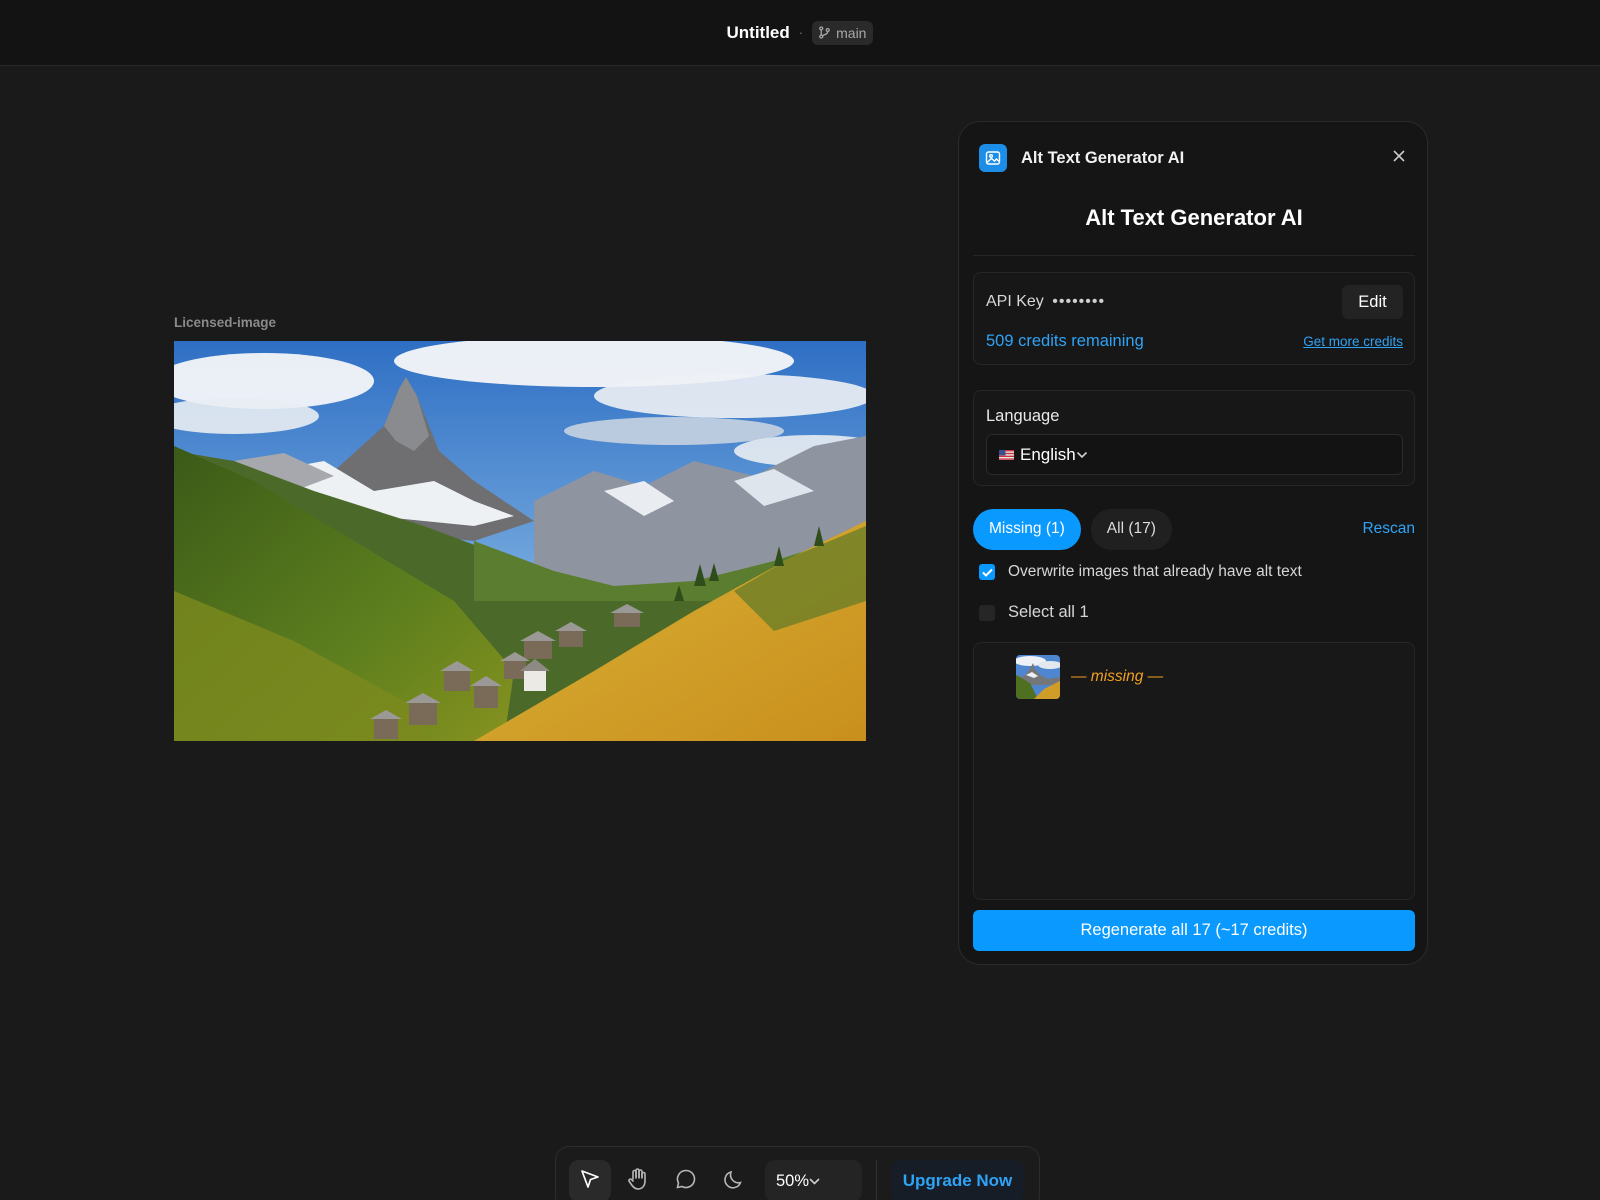 The image size is (1600, 1200). Describe the element at coordinates (1038, 677) in the screenshot. I see `image-thumbnail` at that location.